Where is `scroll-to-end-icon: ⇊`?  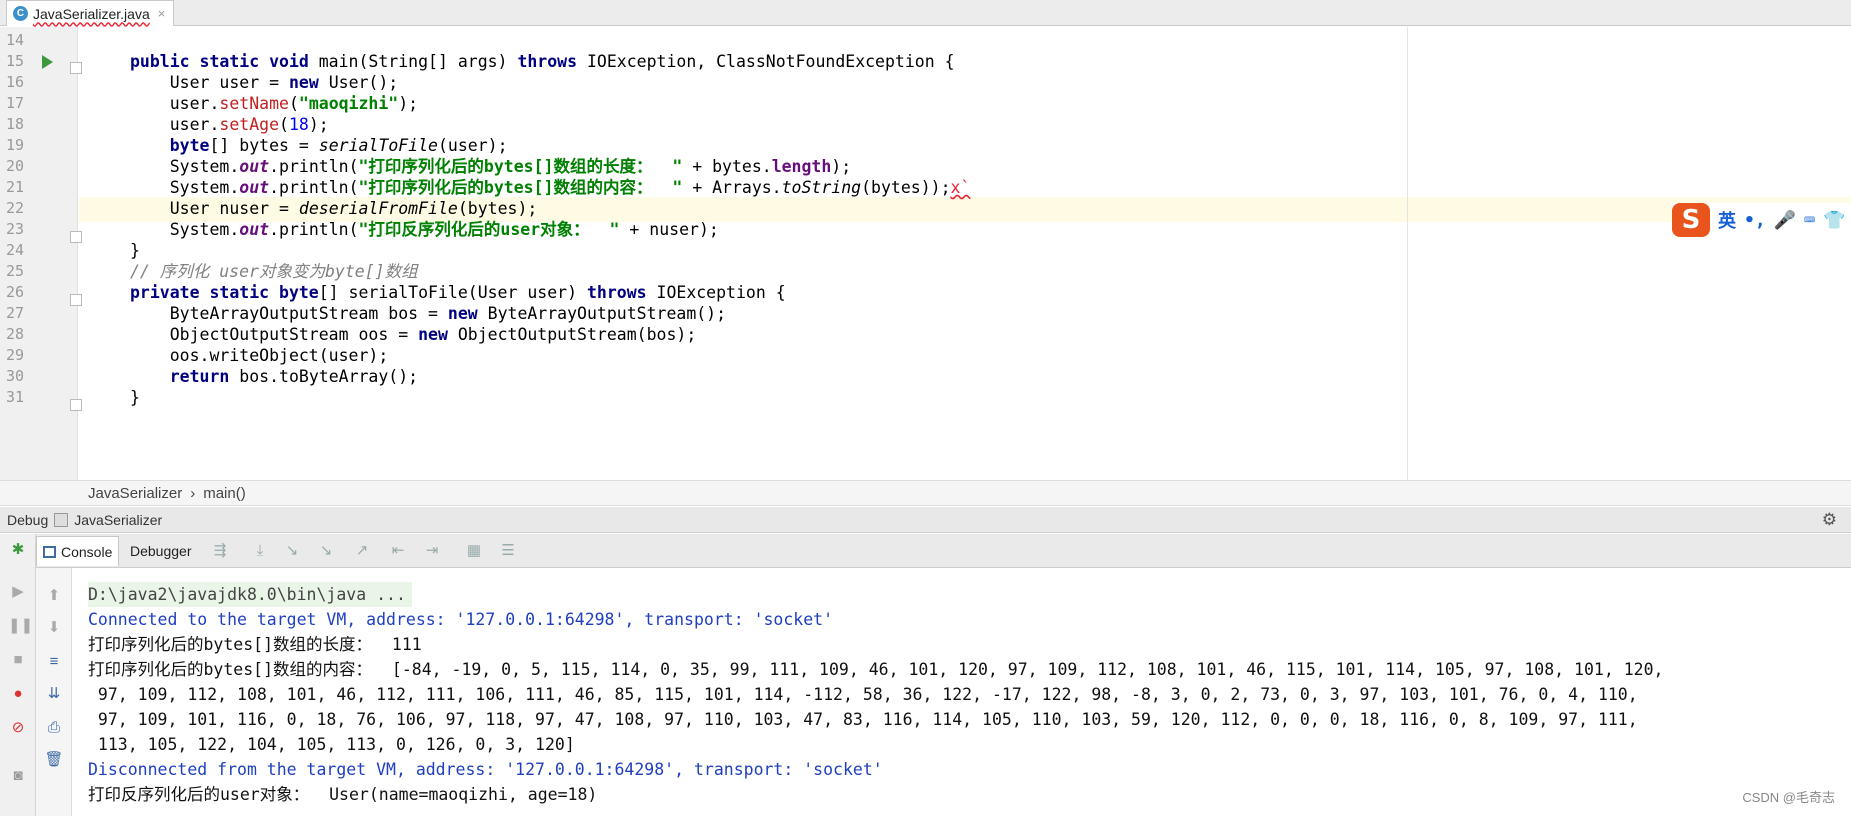 scroll-to-end-icon: ⇊ is located at coordinates (54, 694).